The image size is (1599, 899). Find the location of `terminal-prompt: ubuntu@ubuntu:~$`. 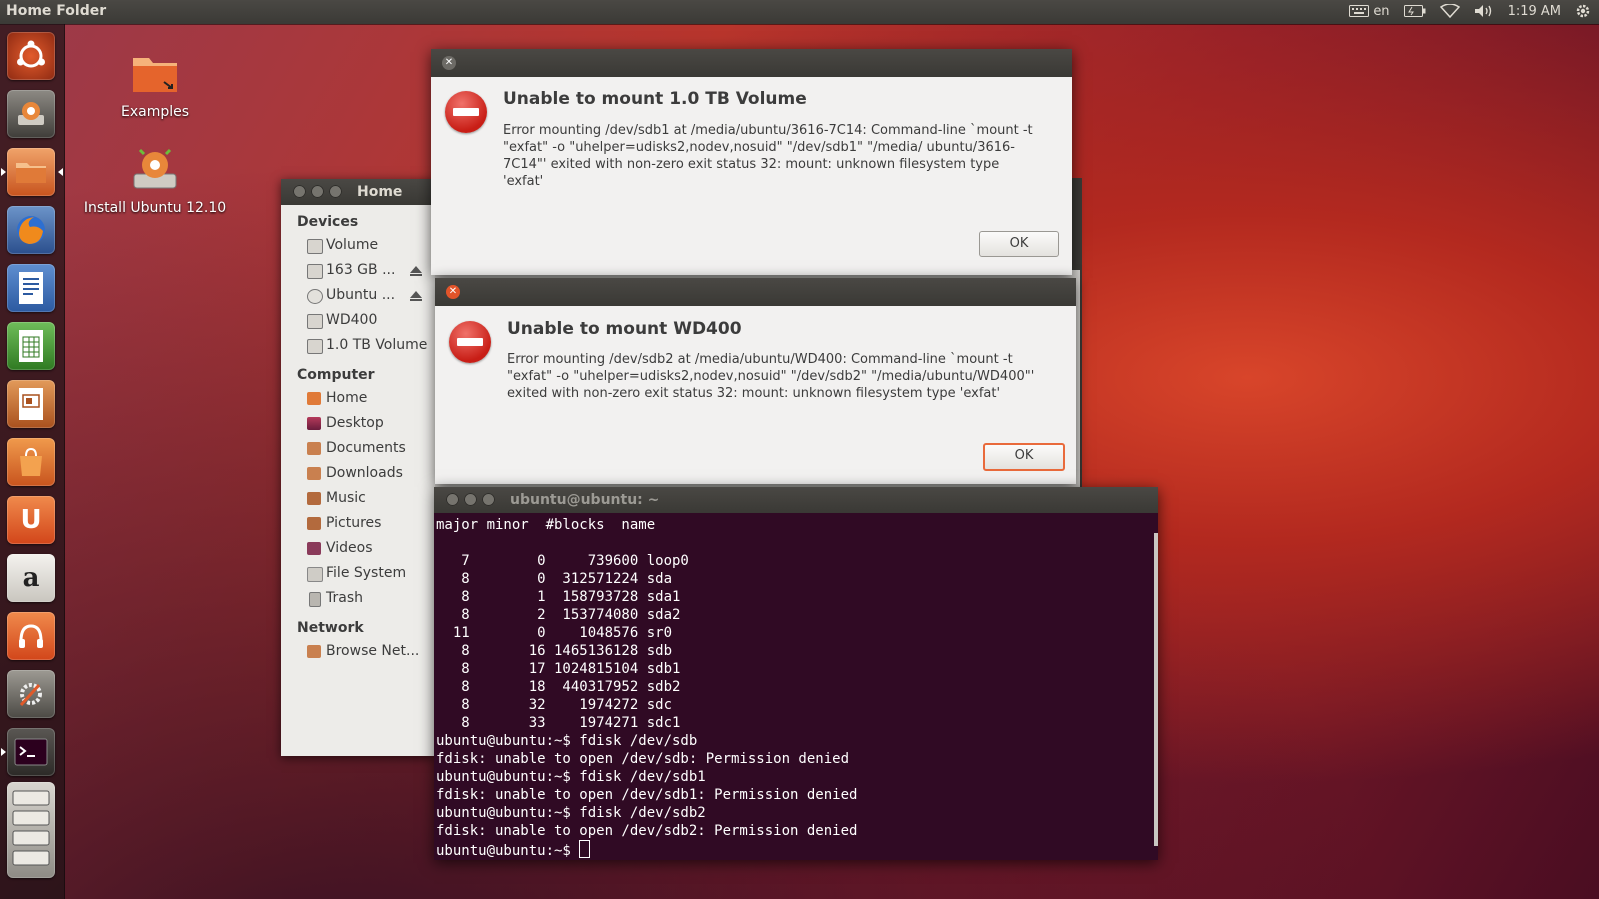

terminal-prompt: ubuntu@ubuntu:~$ is located at coordinates (508, 851).